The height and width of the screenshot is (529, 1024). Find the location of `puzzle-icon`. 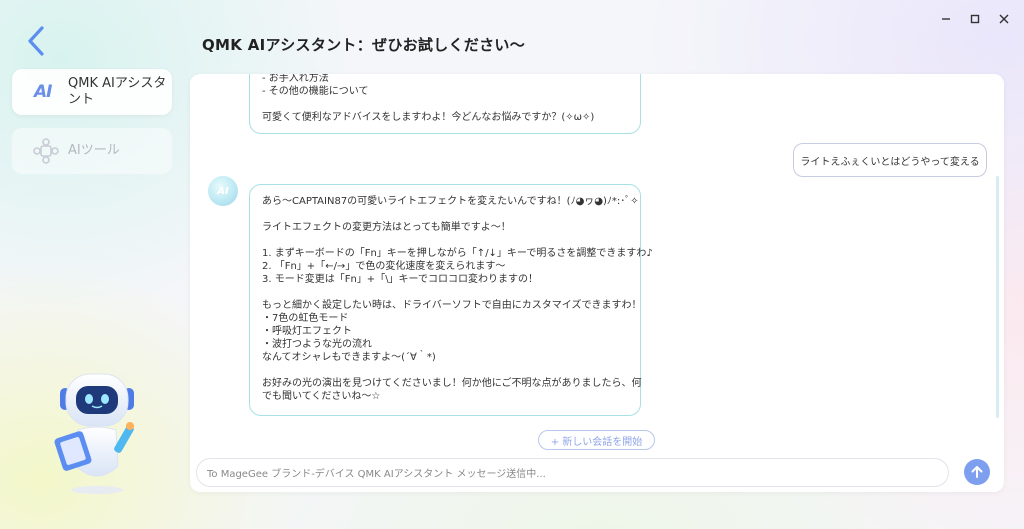

puzzle-icon is located at coordinates (46, 151).